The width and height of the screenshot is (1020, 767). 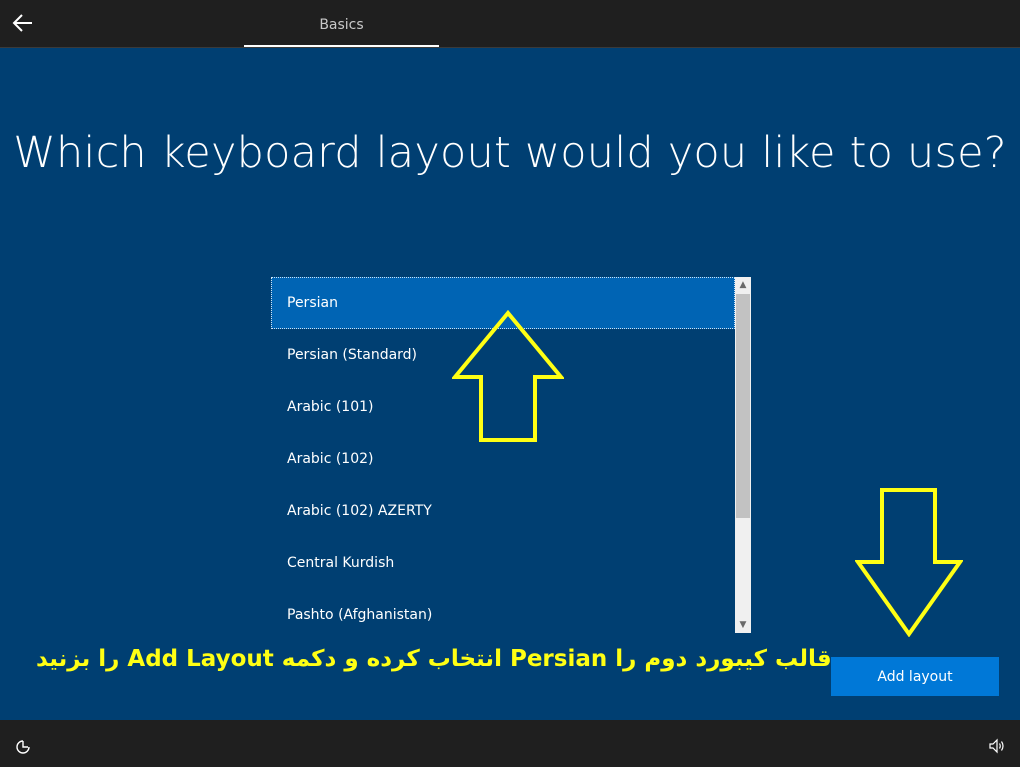 I want to click on volume-icon, so click(x=997, y=746).